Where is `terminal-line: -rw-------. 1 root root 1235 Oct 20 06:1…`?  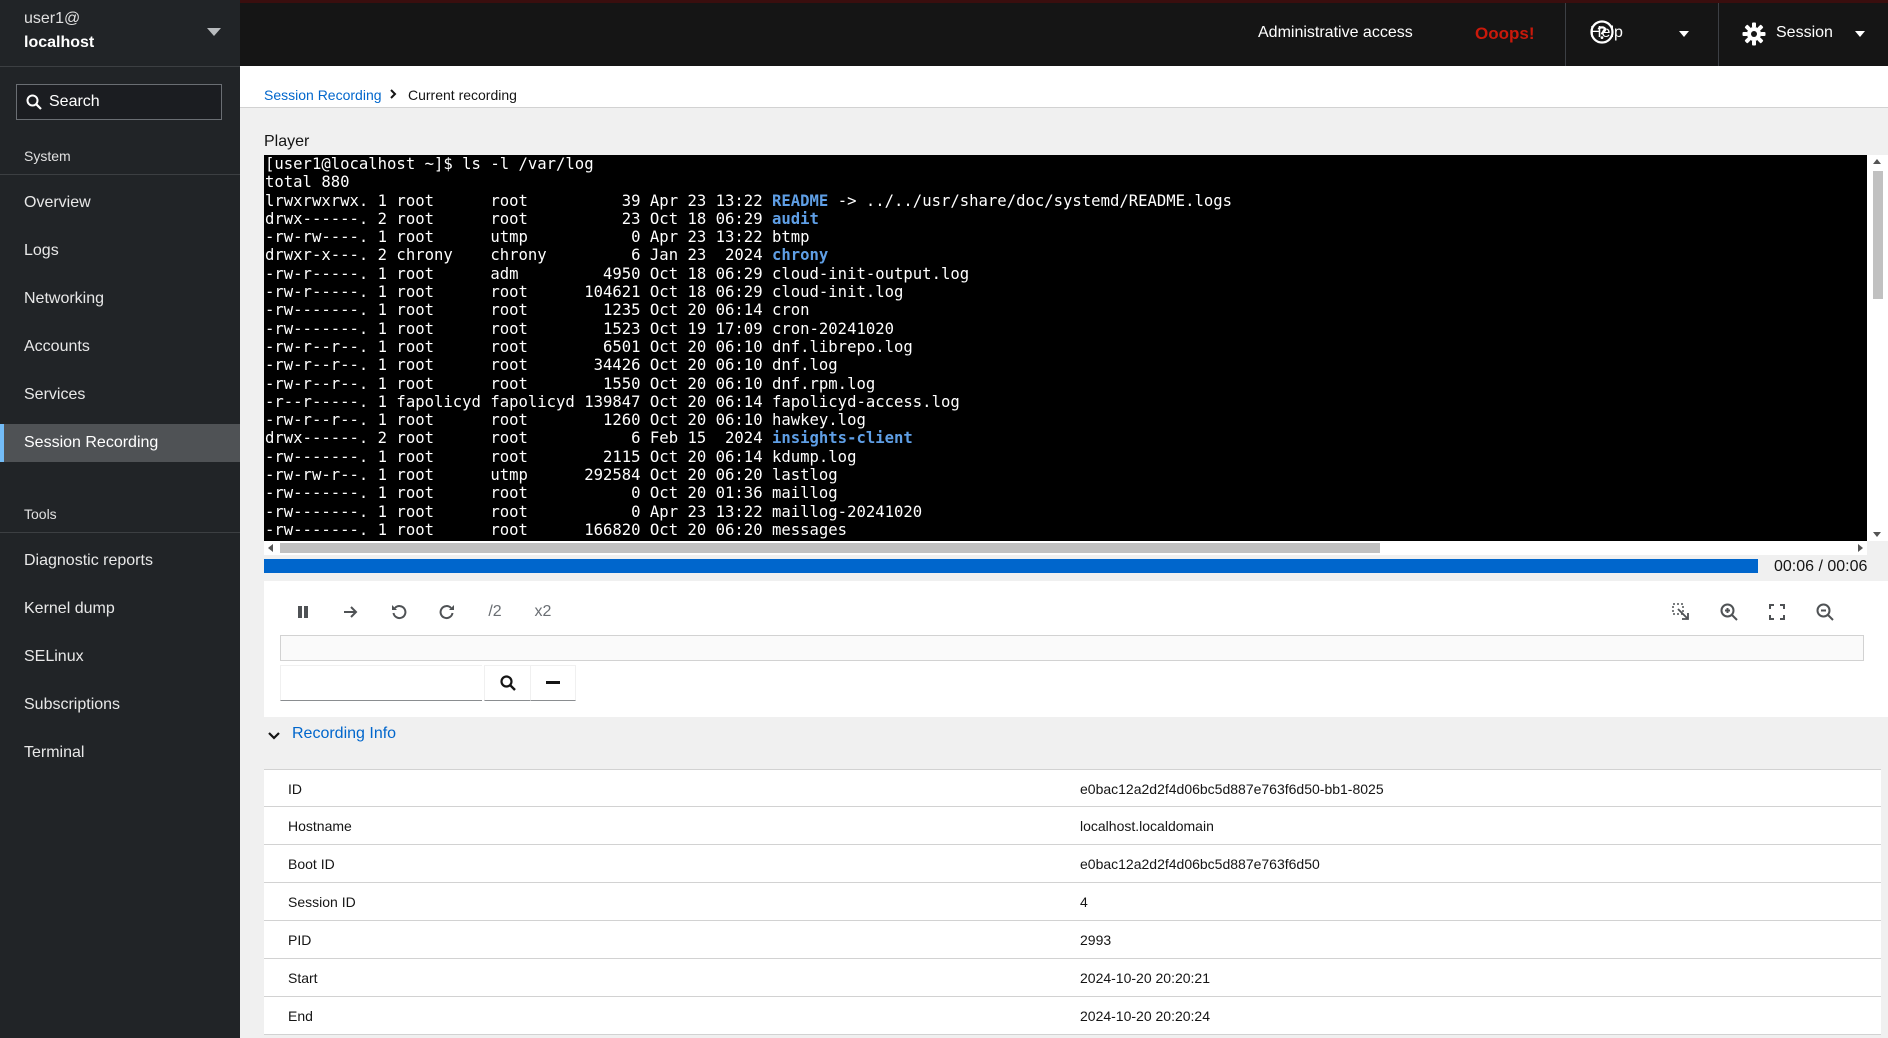
terminal-line: -rw-------. 1 root root 1235 Oct 20 06:1… is located at coordinates (537, 310).